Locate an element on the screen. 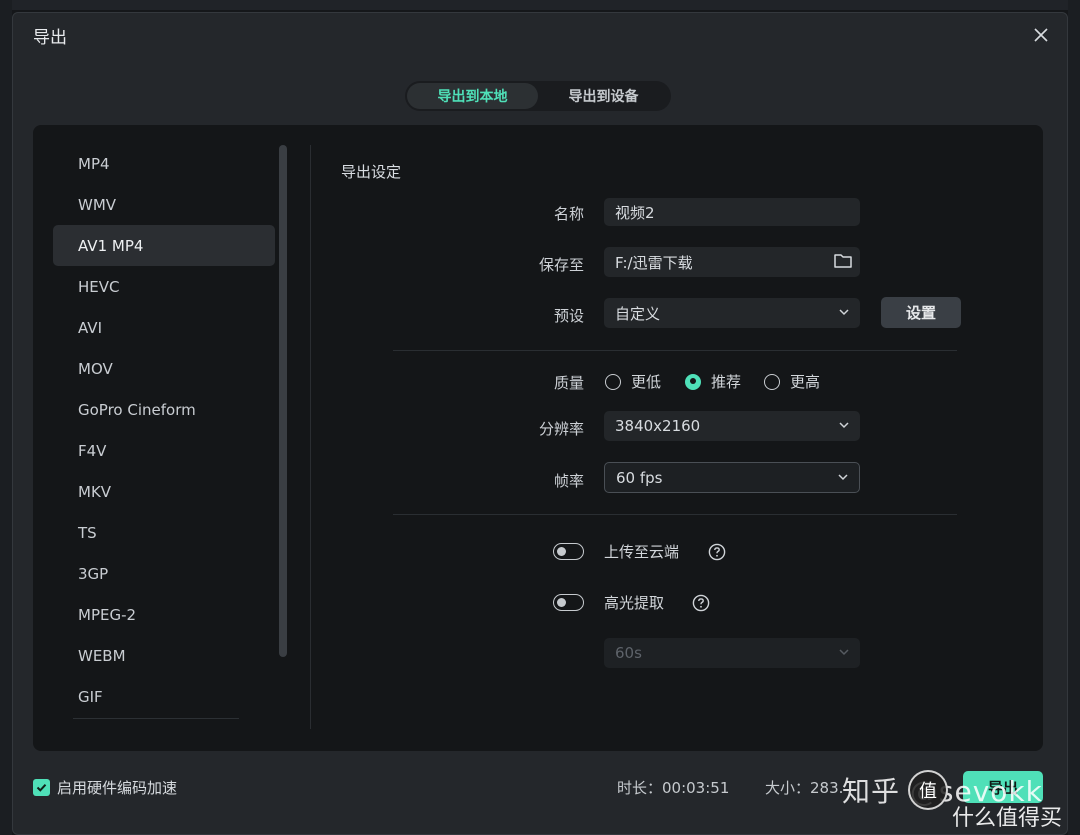 This screenshot has height=835, width=1080. save-to-label: 保存至 is located at coordinates (561, 265).